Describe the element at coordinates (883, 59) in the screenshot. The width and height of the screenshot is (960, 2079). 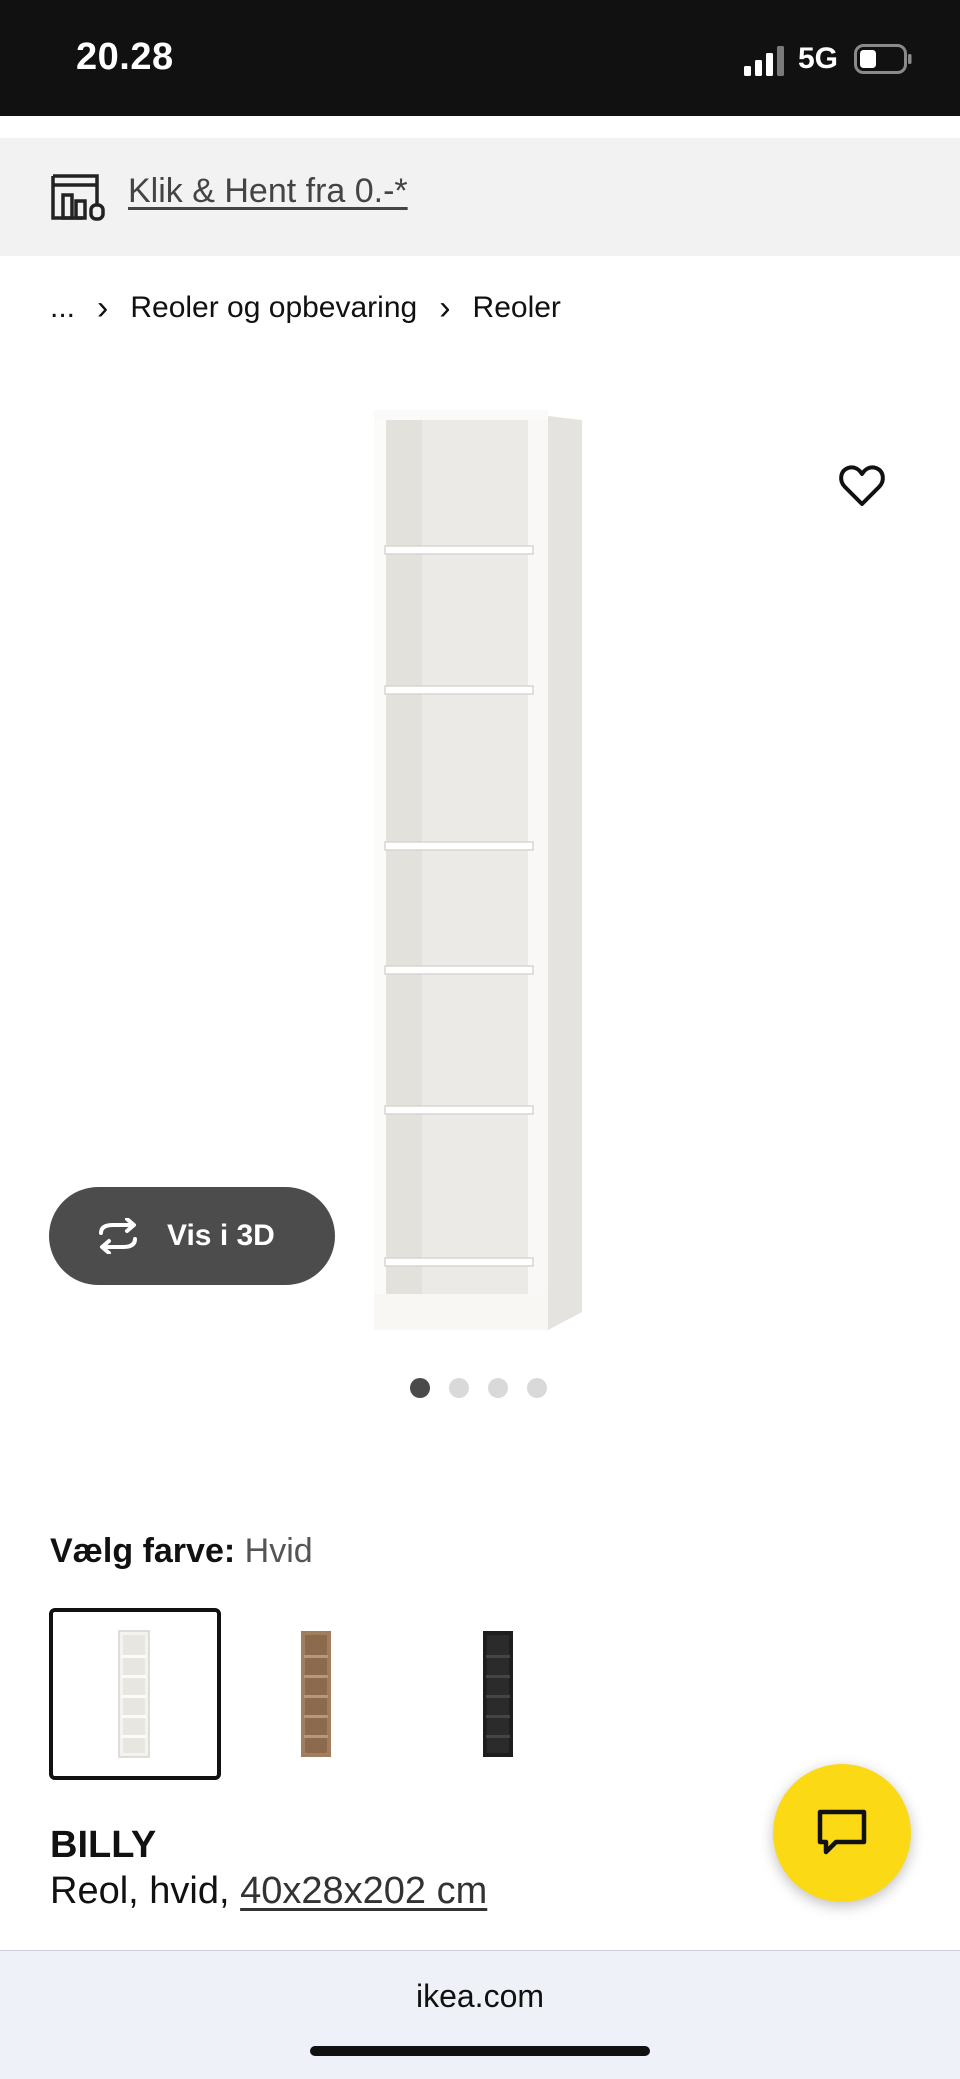
I see `battery-icon` at that location.